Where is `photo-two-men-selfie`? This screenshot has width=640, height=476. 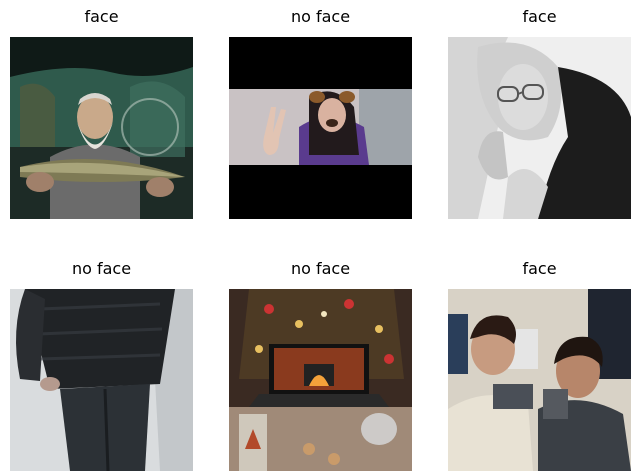
photo-two-men-selfie is located at coordinates (539, 380).